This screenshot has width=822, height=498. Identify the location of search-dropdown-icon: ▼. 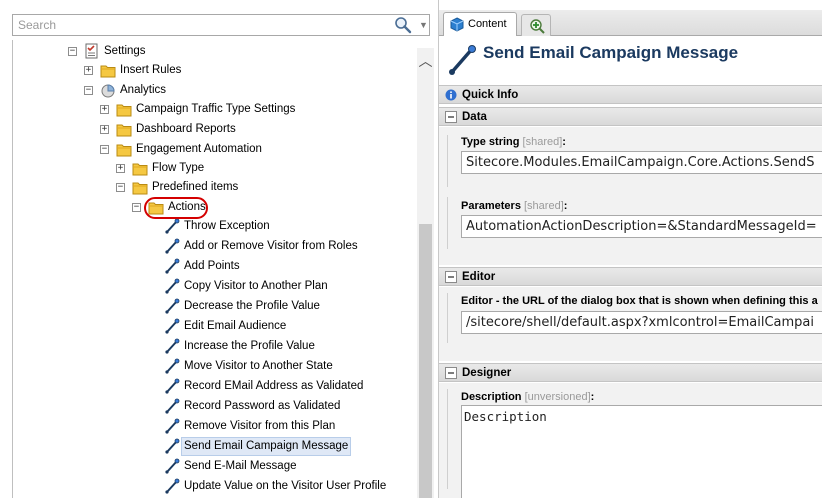
(423, 25).